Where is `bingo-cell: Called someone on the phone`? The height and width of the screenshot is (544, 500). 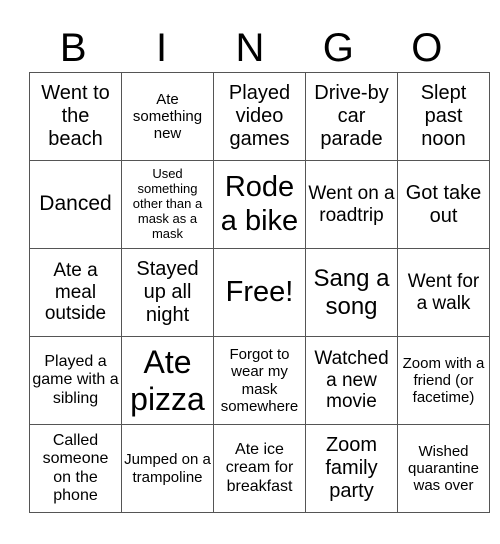 bingo-cell: Called someone on the phone is located at coordinates (75, 468).